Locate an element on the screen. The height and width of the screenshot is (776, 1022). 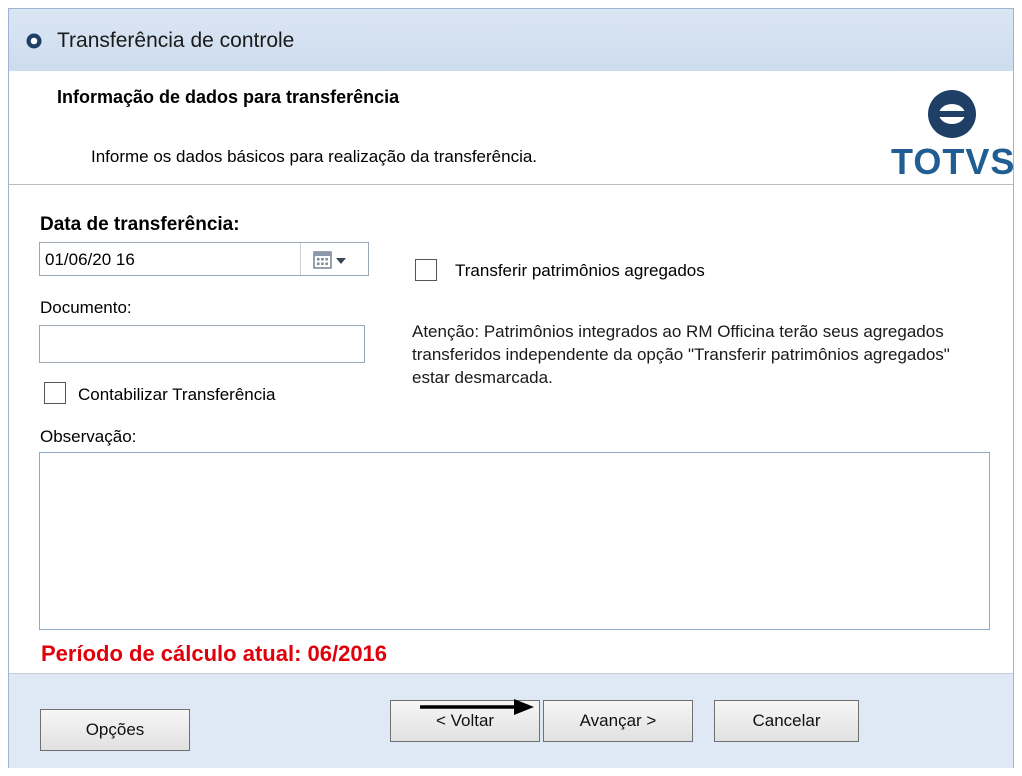
cancel-button: Cancelar is located at coordinates (786, 721).